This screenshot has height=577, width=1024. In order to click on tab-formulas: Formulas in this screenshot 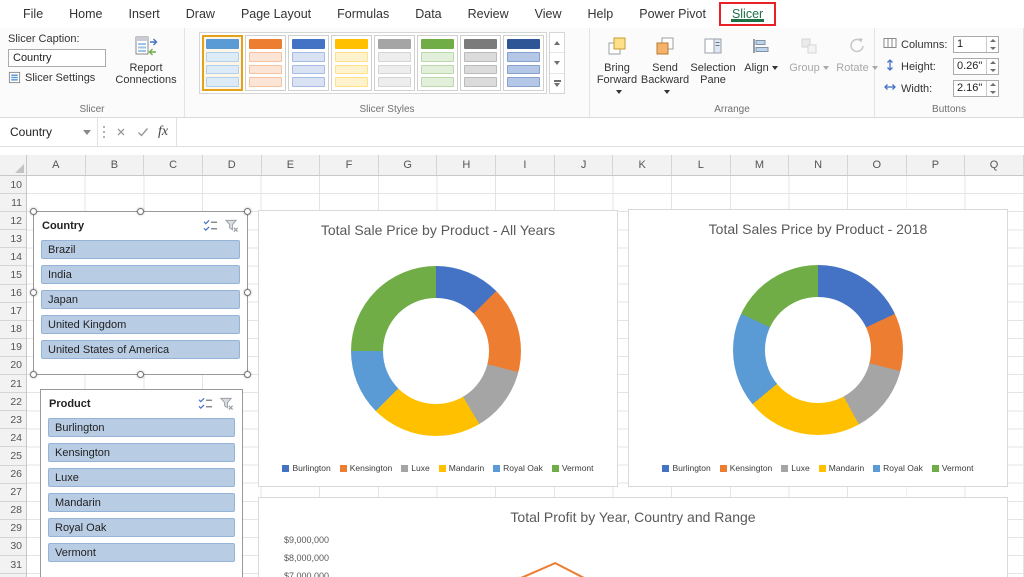, I will do `click(363, 14)`.